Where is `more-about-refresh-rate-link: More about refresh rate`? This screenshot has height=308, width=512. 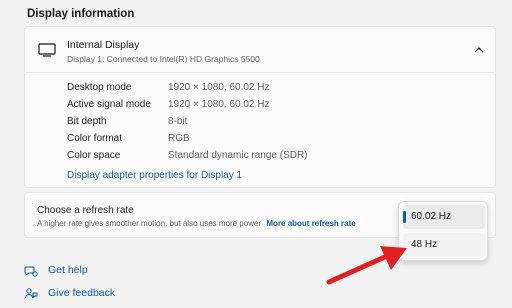
more-about-refresh-rate-link: More about refresh rate is located at coordinates (310, 223).